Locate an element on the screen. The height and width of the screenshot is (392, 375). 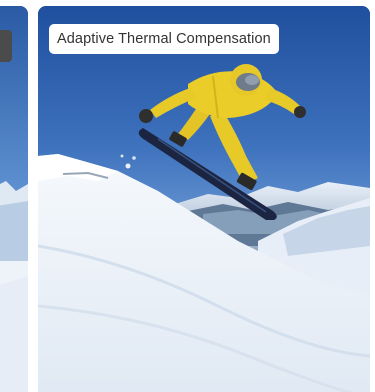
card-label-chip: Adaptive Thermal Compensation is located at coordinates (164, 39).